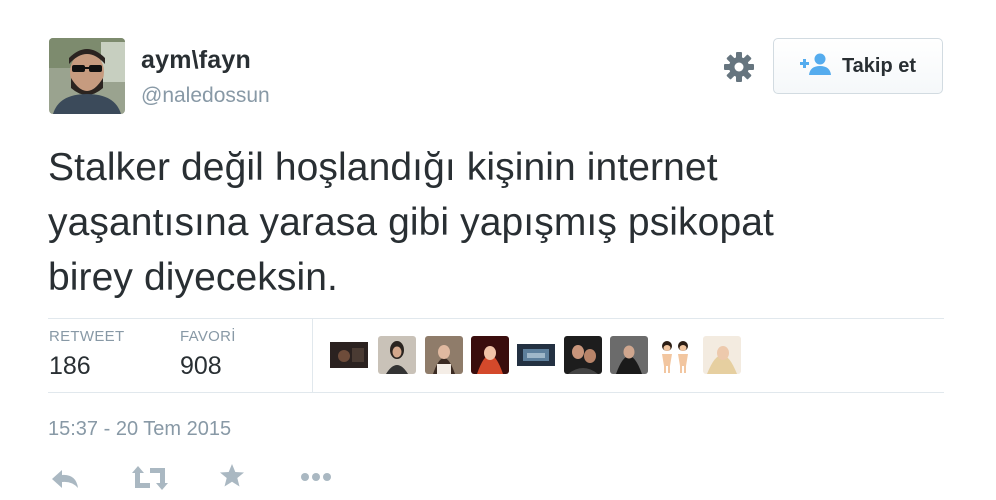 The image size is (996, 500). What do you see at coordinates (205, 96) in the screenshot?
I see `author-handle: @naledossun` at bounding box center [205, 96].